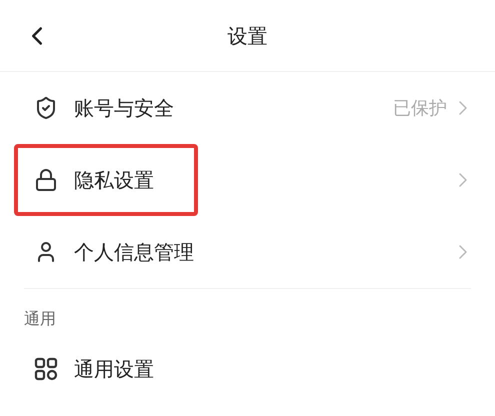 This screenshot has height=416, width=495. I want to click on page-title: 设置, so click(248, 36).